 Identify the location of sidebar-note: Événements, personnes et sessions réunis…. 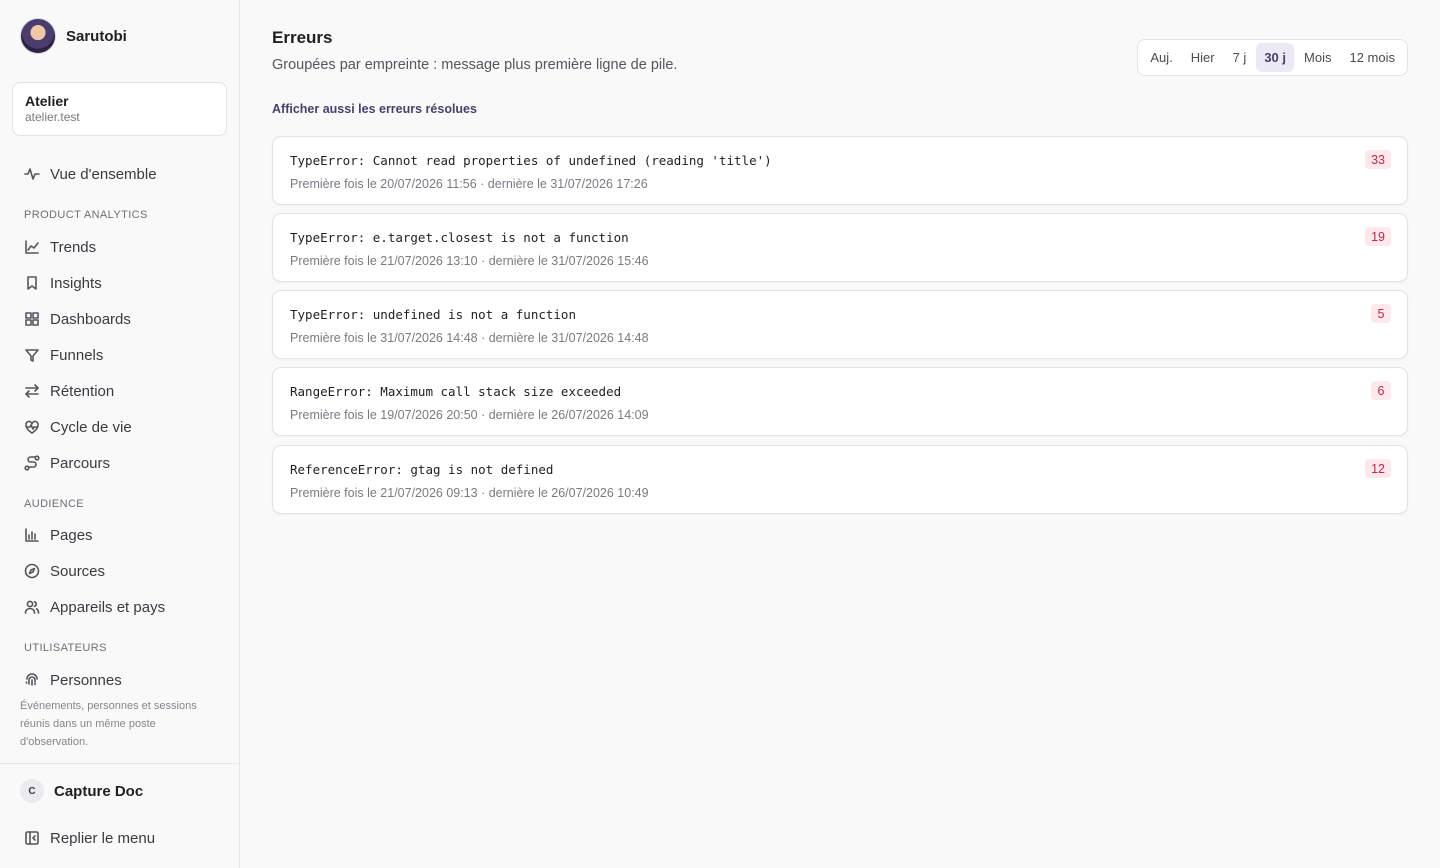
(108, 724).